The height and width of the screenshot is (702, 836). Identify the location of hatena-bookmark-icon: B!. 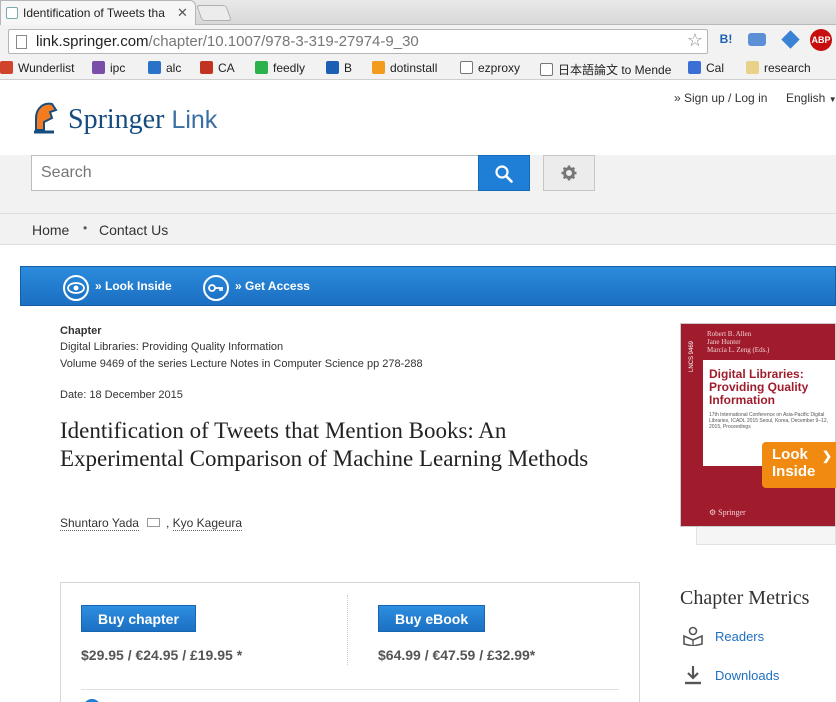
(726, 39).